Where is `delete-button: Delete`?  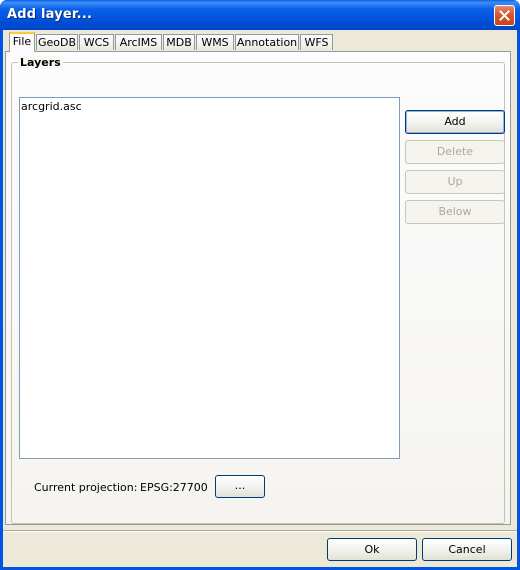 delete-button: Delete is located at coordinates (455, 152).